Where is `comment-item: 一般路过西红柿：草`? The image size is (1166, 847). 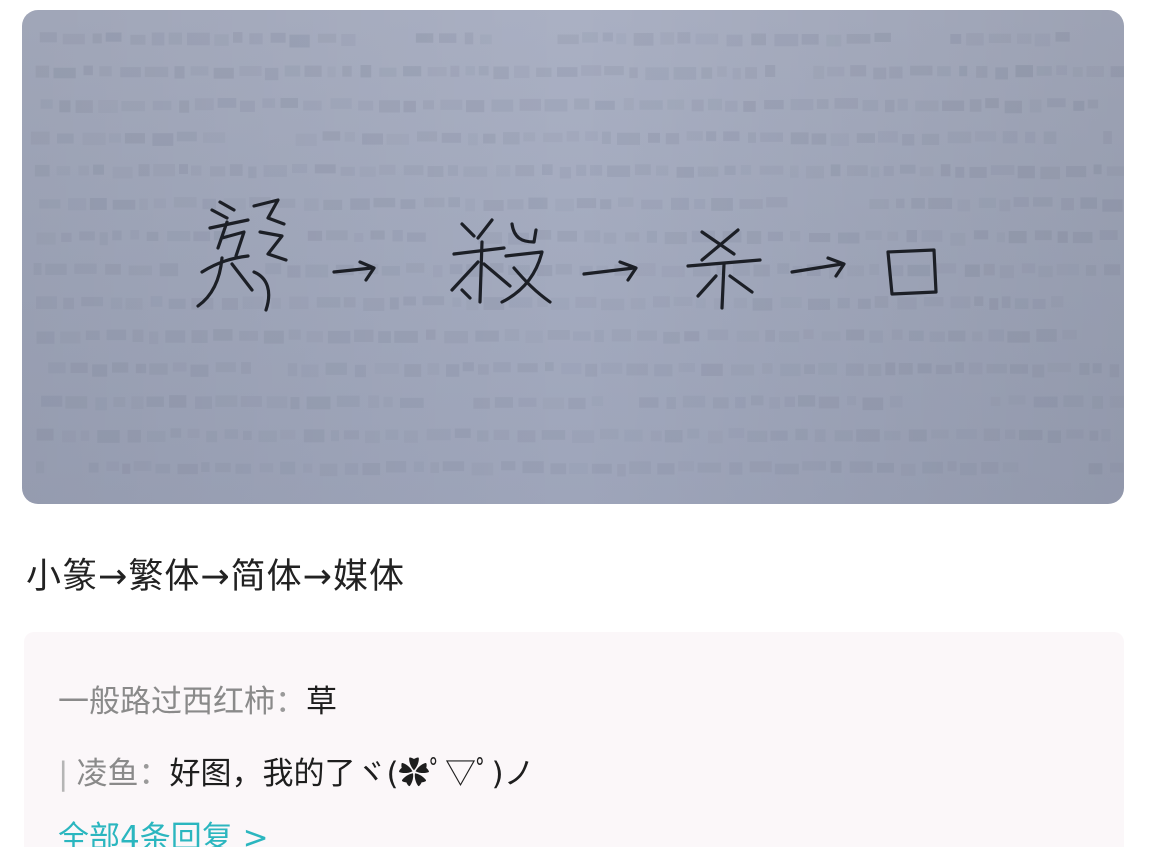
comment-item: 一般路过西红柿：草 is located at coordinates (197, 698).